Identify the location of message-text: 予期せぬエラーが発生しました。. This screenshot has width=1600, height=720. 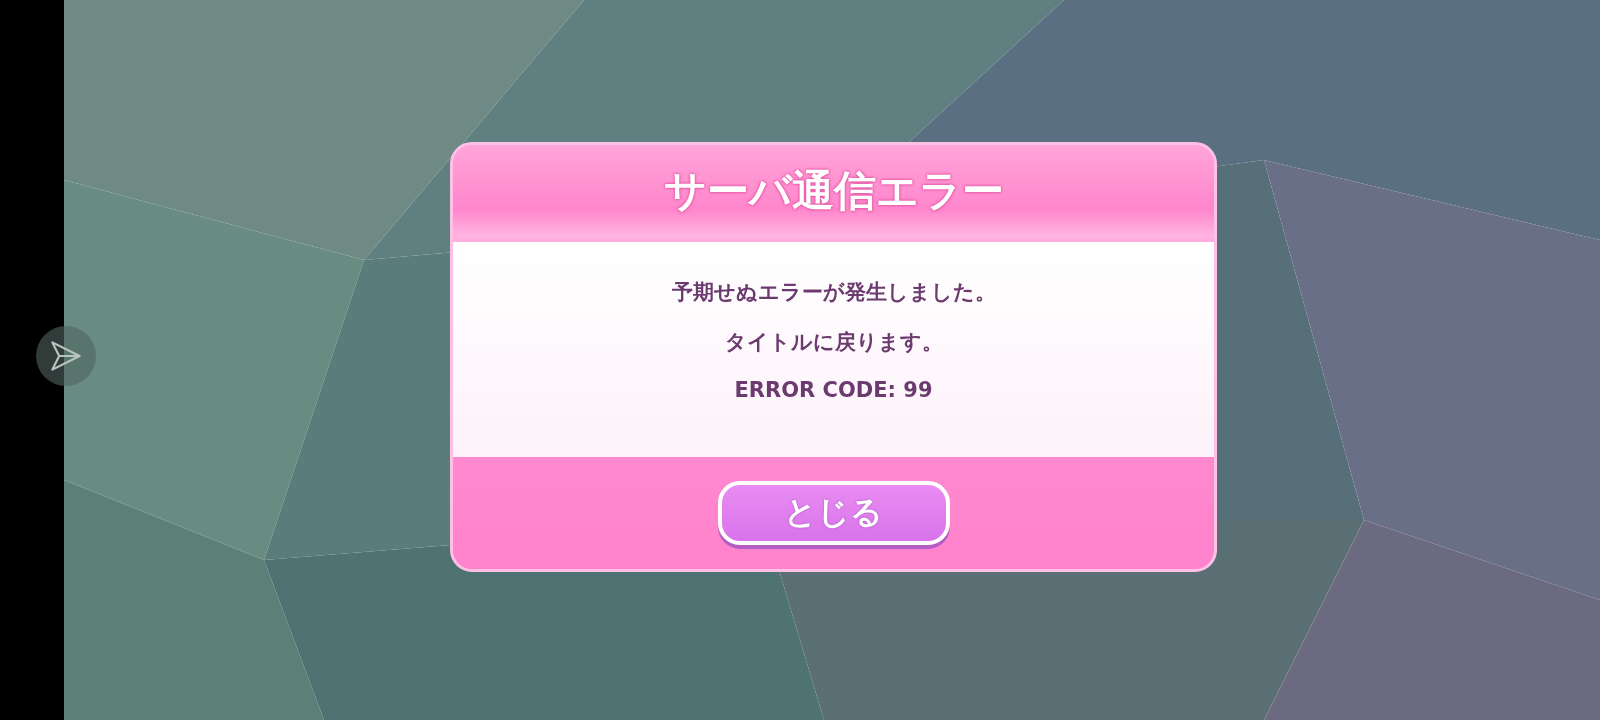
(833, 292).